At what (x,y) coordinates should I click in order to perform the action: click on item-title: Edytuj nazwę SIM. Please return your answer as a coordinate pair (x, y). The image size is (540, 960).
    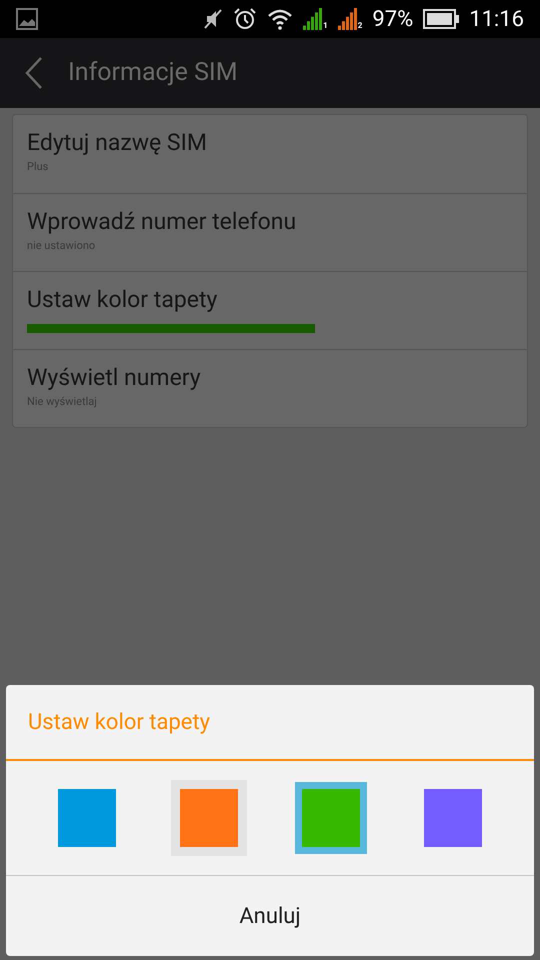
    Looking at the image, I should click on (117, 143).